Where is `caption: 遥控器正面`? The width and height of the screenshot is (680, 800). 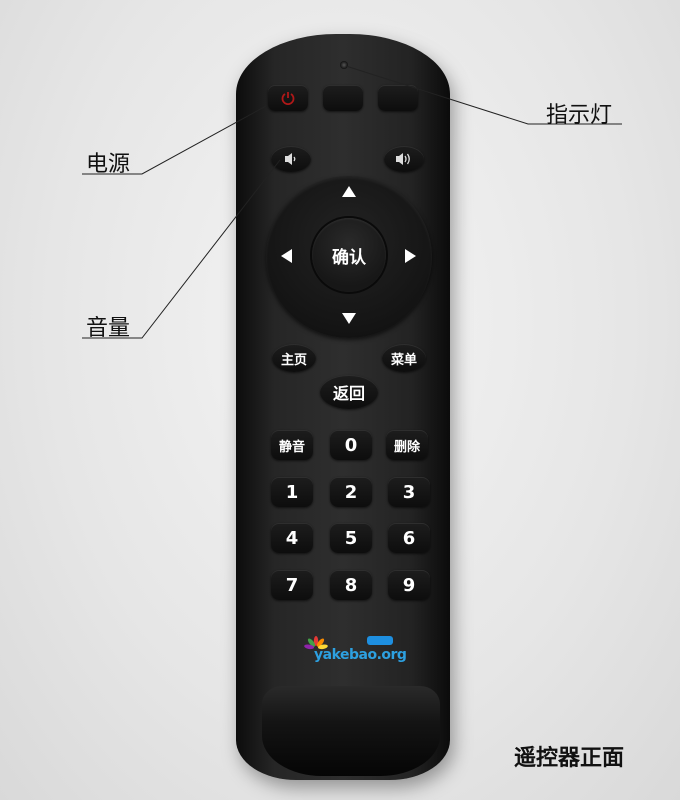 caption: 遥控器正面 is located at coordinates (569, 758).